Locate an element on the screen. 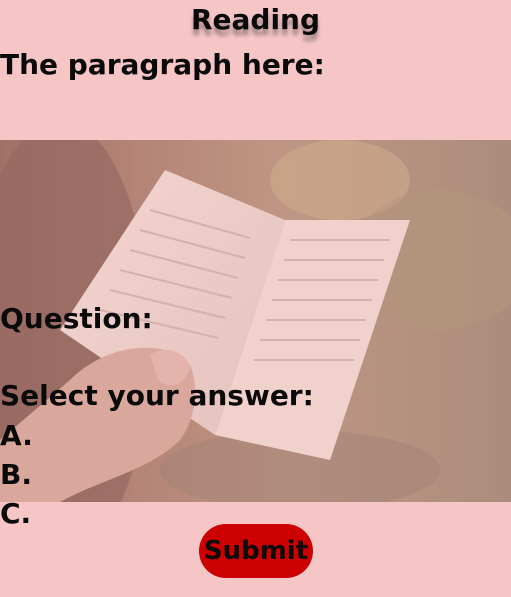  answer-option-b: B. is located at coordinates (16, 475).